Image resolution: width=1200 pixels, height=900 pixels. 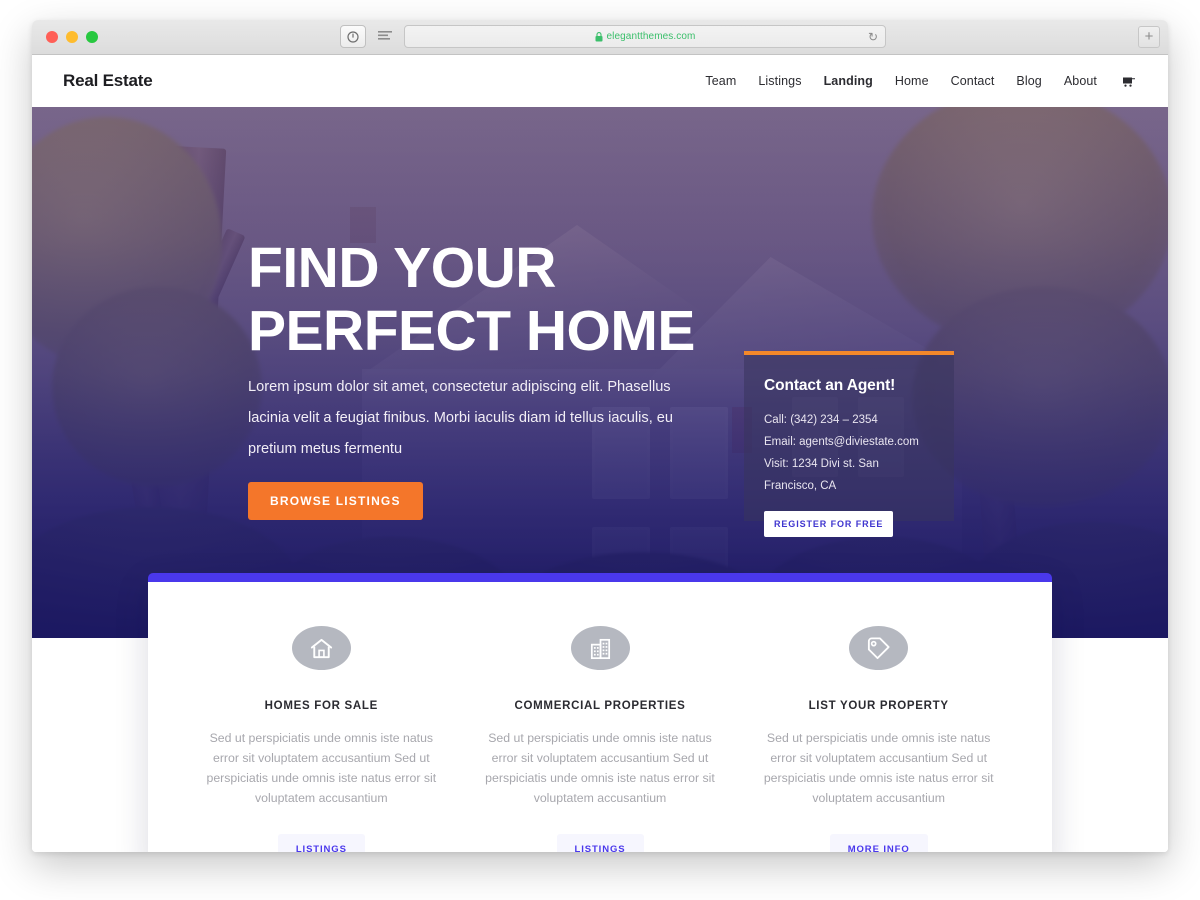 I want to click on price-tag-icon, so click(x=879, y=648).